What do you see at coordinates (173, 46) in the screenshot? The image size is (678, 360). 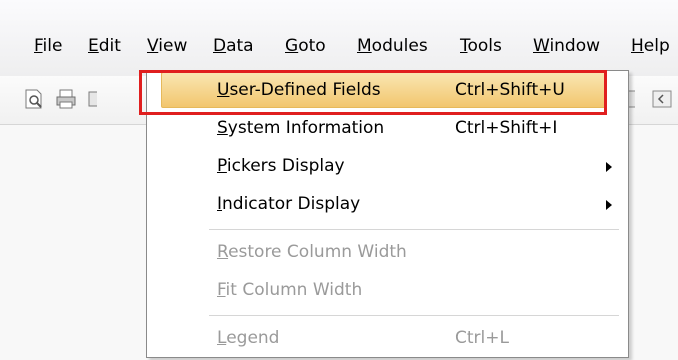 I see `menu-view-label: iew` at bounding box center [173, 46].